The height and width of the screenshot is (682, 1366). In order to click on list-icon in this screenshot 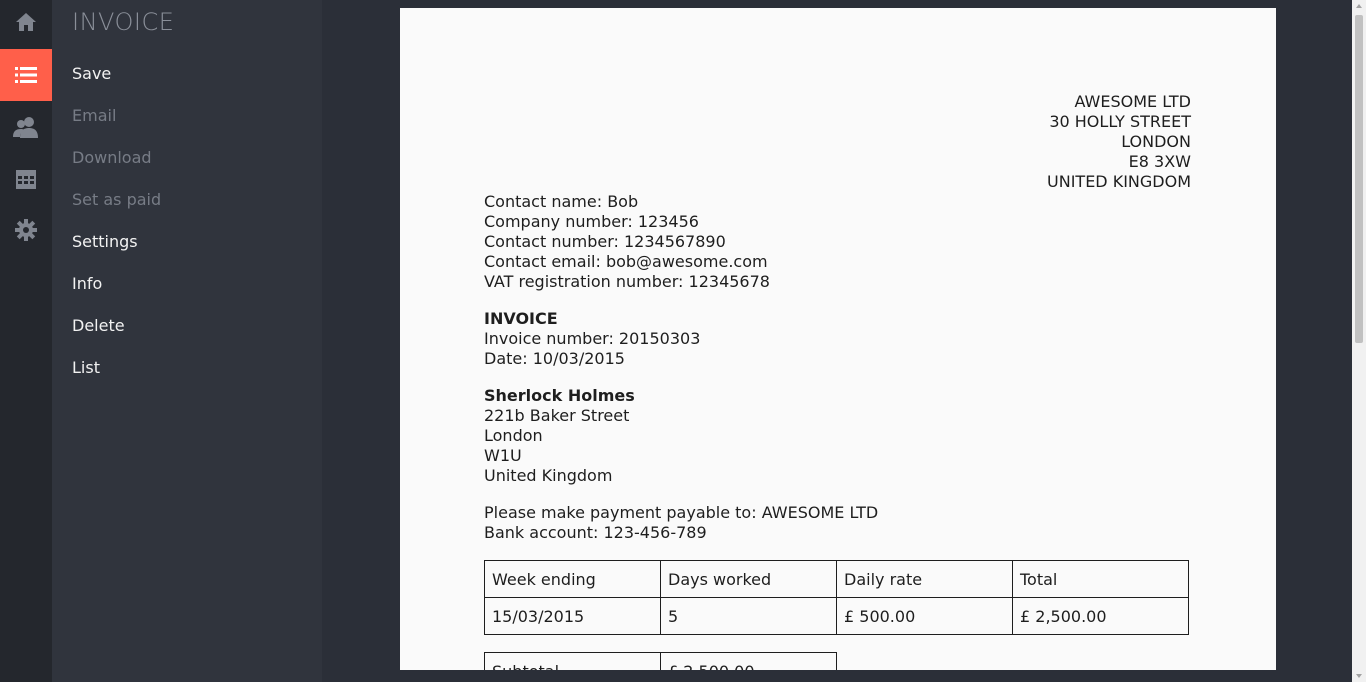, I will do `click(26, 75)`.